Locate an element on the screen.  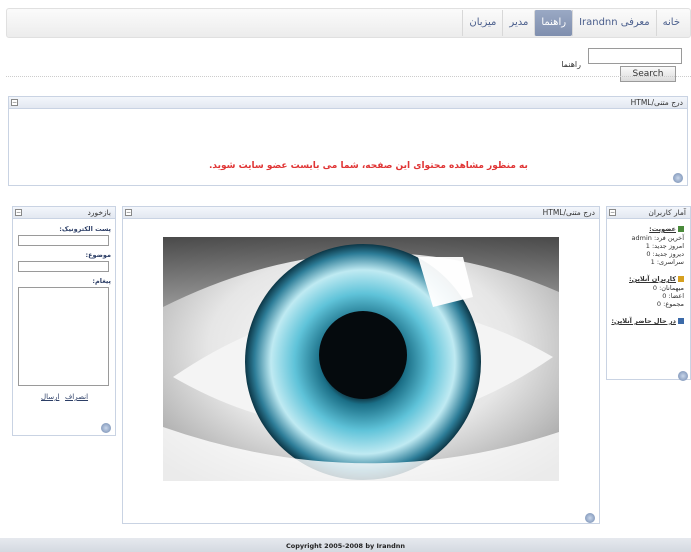
top-navigation: خانه معرفی Irandnn راهنما مدیر میزبان is located at coordinates (348, 23).